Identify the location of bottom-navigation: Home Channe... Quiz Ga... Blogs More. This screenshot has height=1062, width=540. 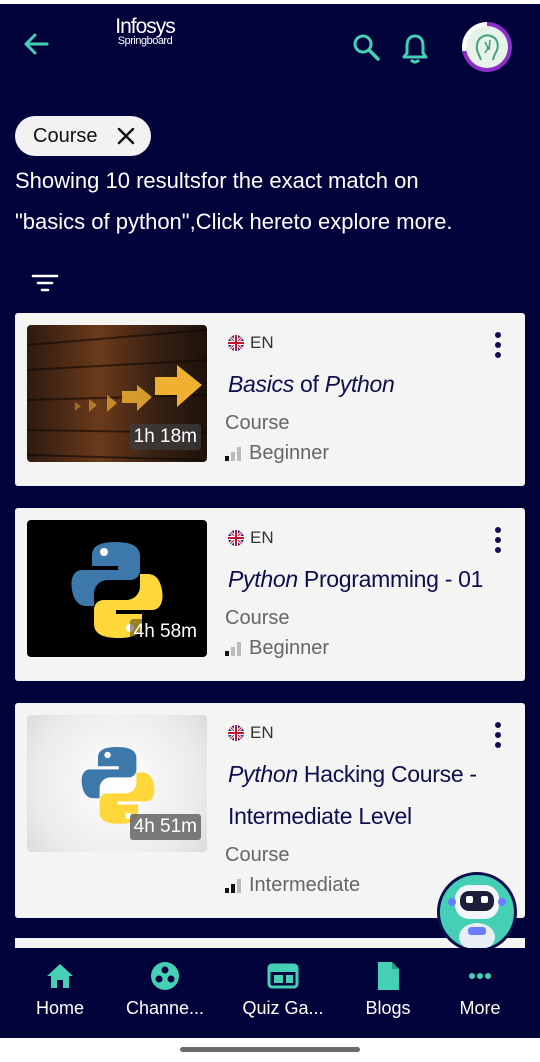
(270, 993).